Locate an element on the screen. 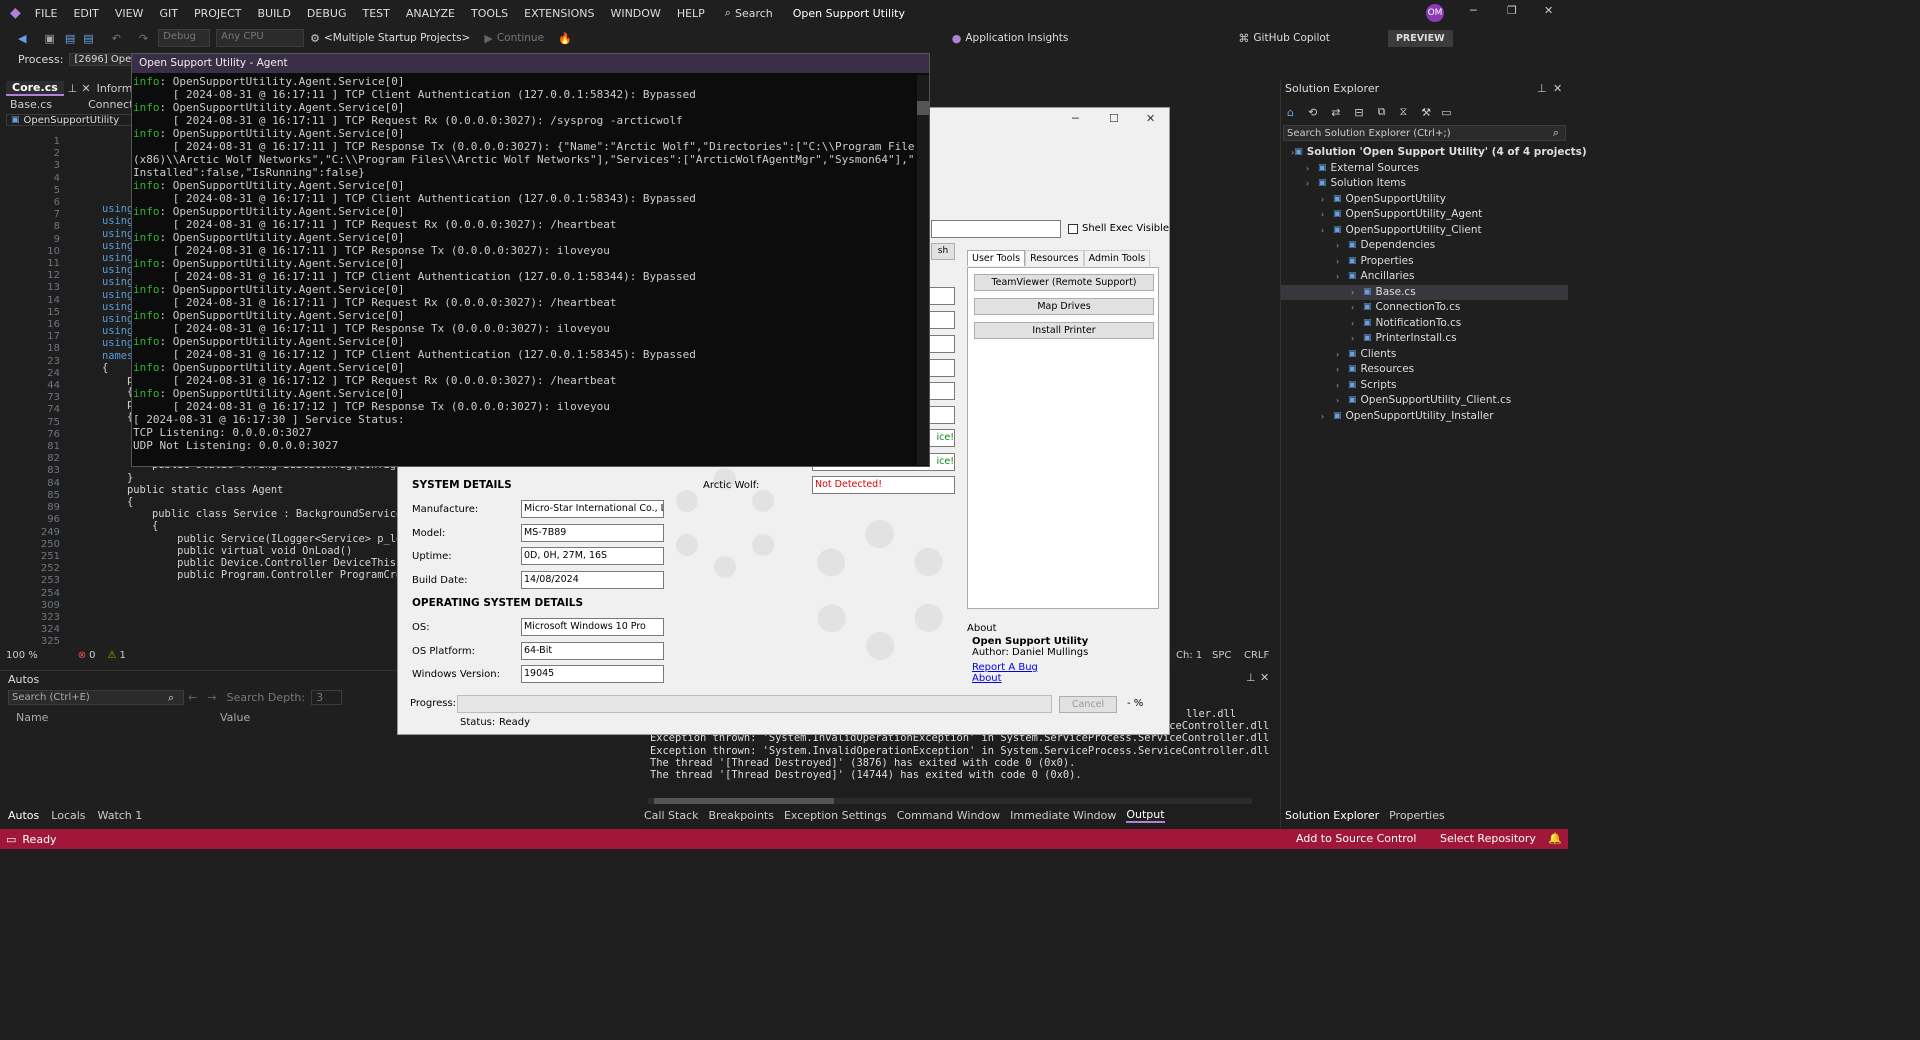 This screenshot has height=1040, width=1920. tree-item: › ▣ Resources is located at coordinates (1424, 370).